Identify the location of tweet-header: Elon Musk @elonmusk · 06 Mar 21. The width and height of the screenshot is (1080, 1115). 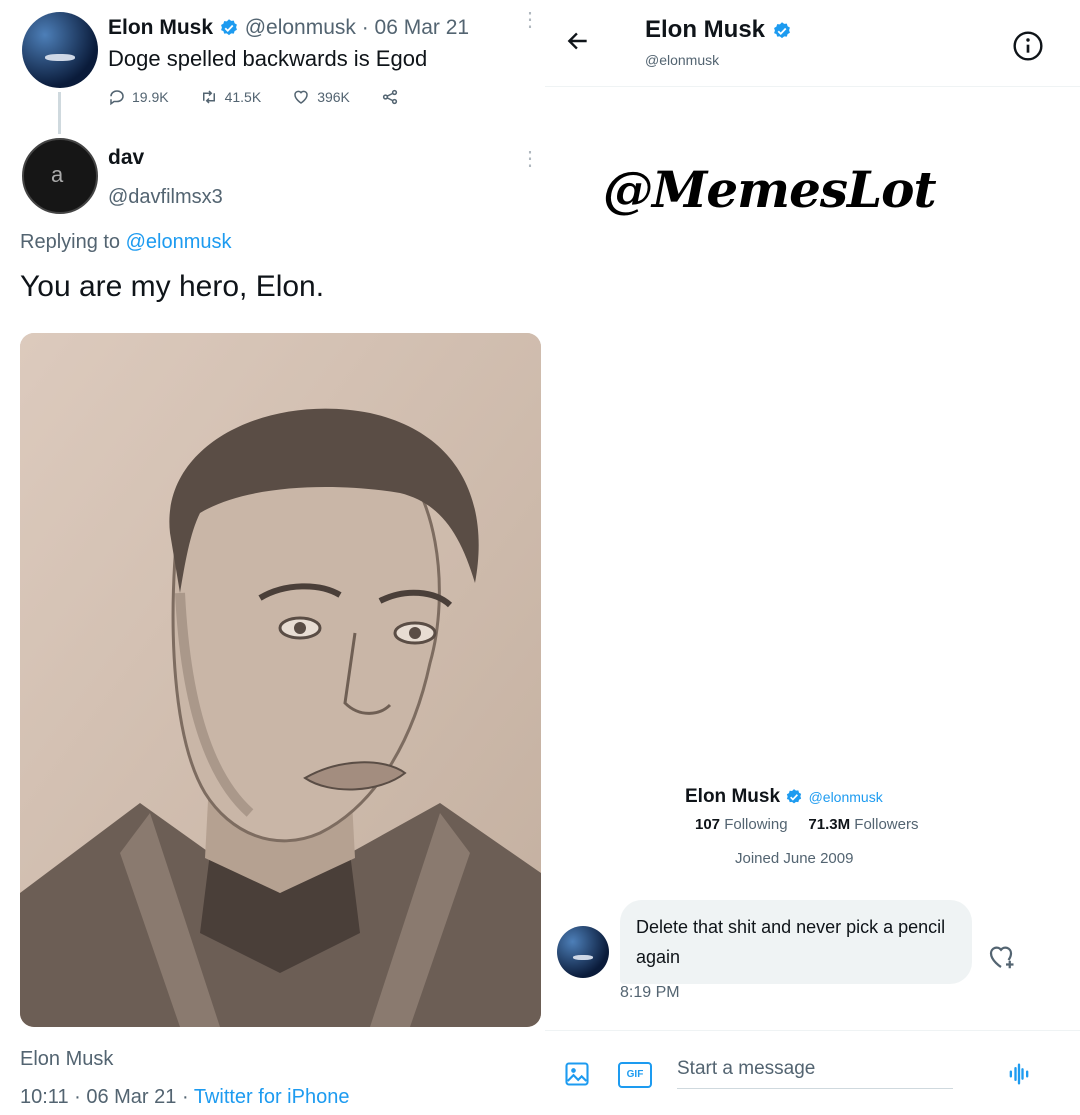
(288, 28).